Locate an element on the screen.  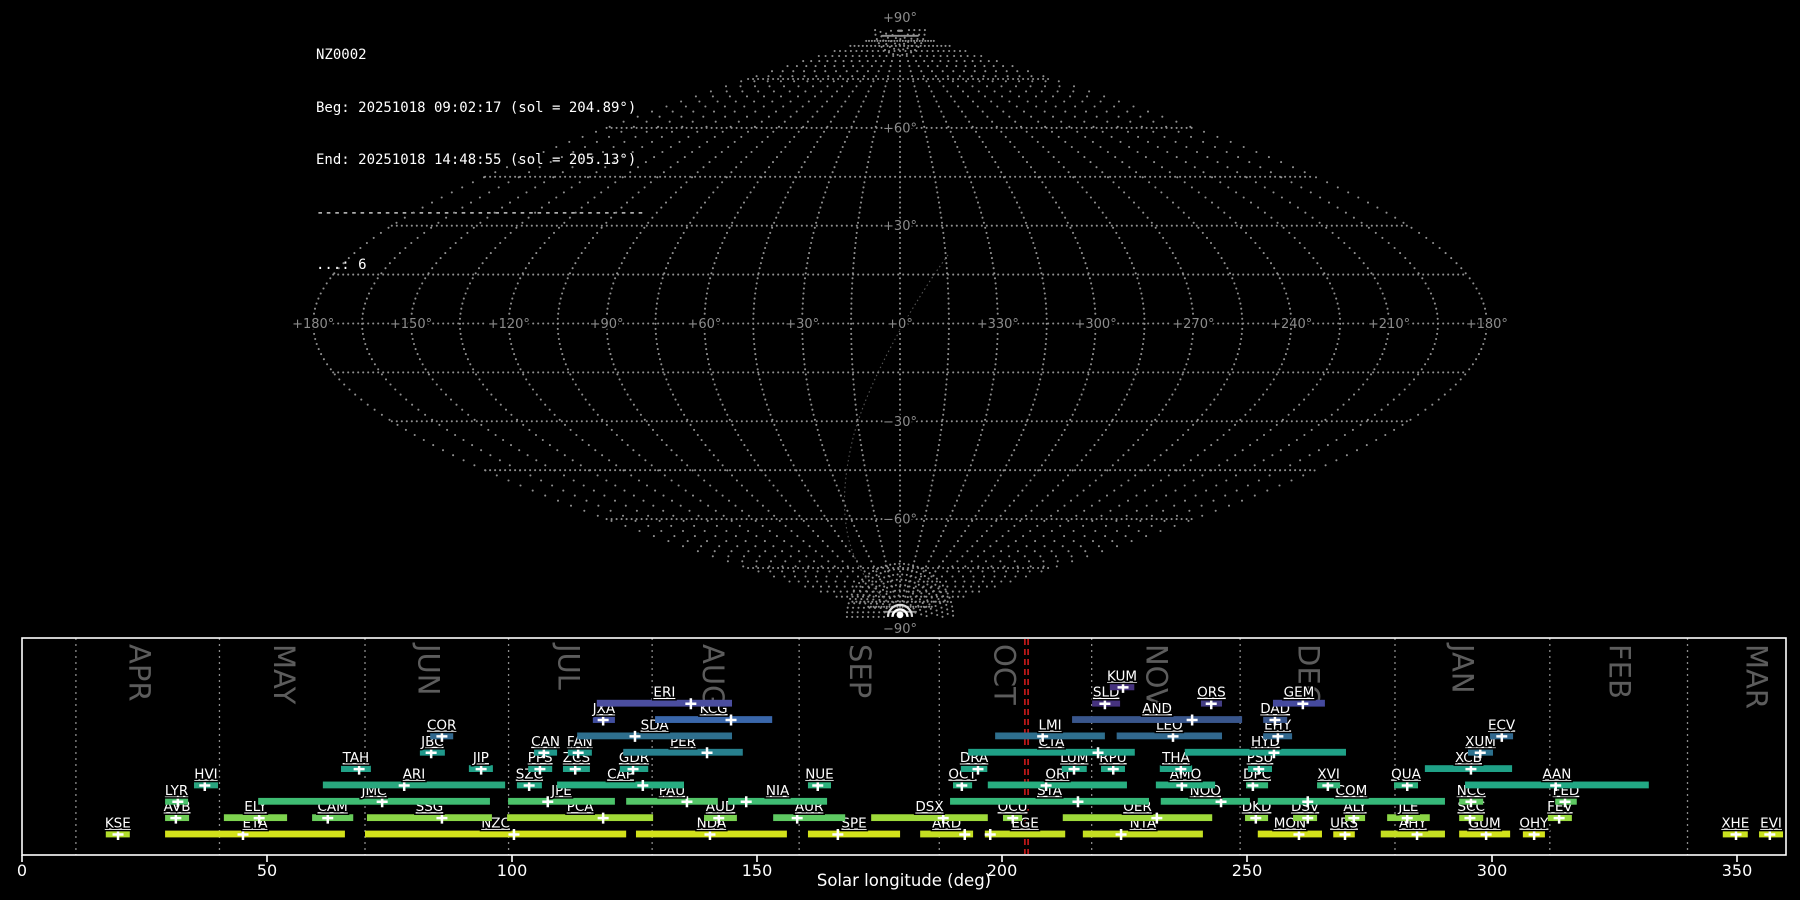
shower-bar-SPE is located at coordinates (854, 834).